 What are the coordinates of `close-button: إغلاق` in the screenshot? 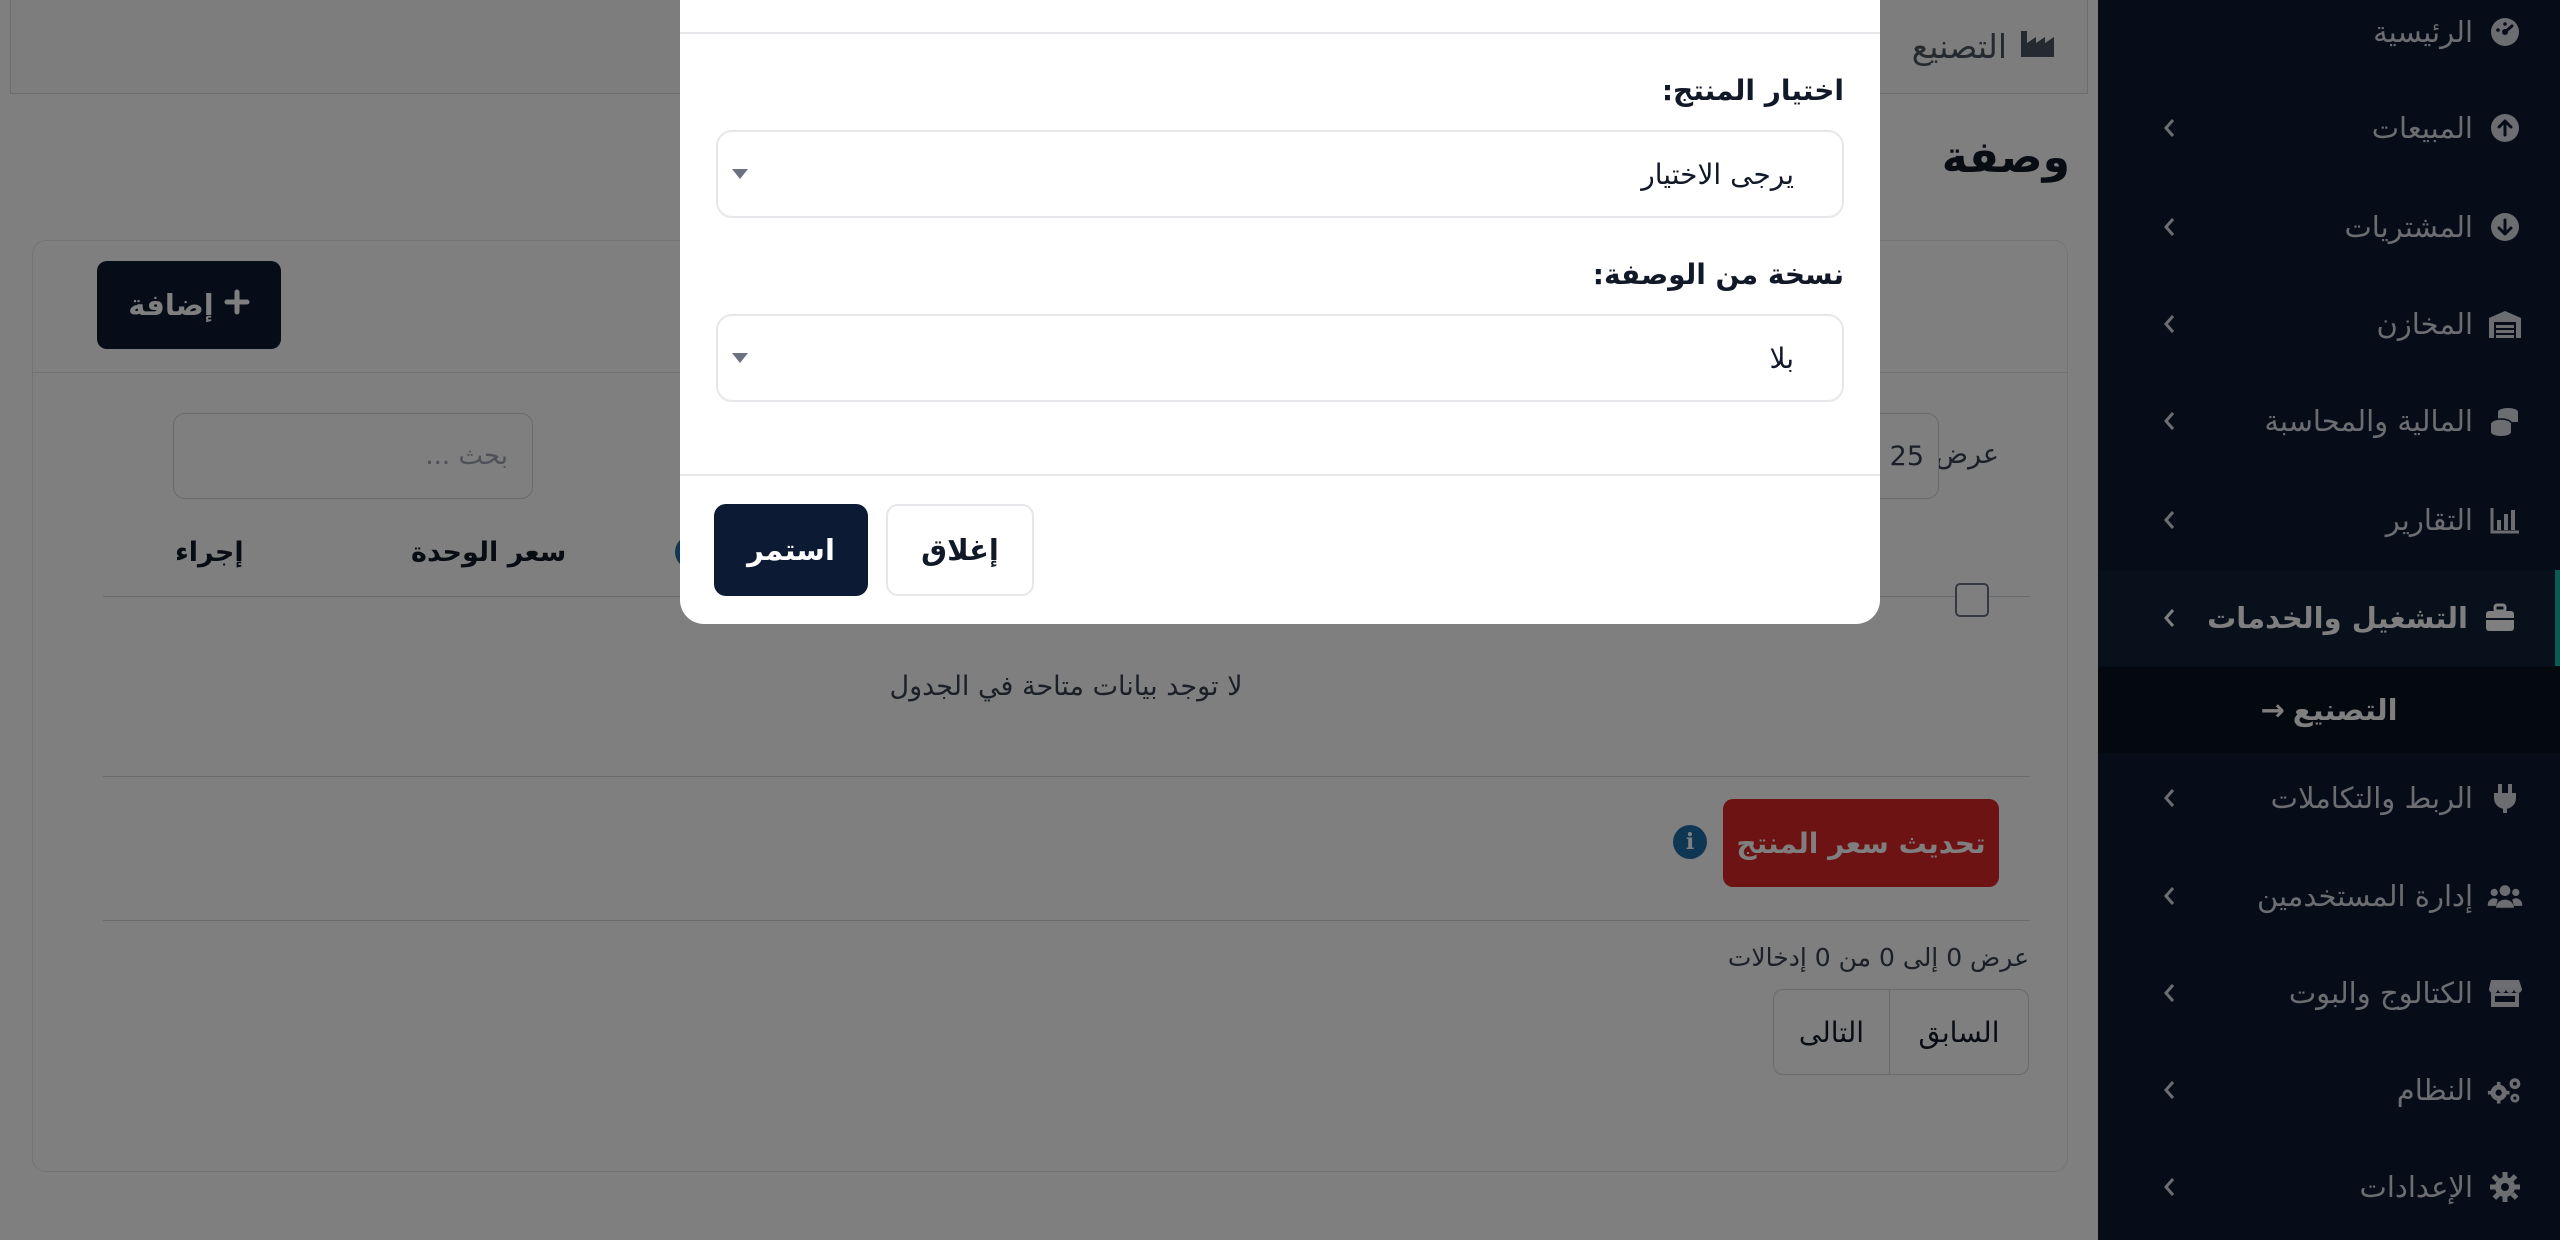 It's located at (960, 550).